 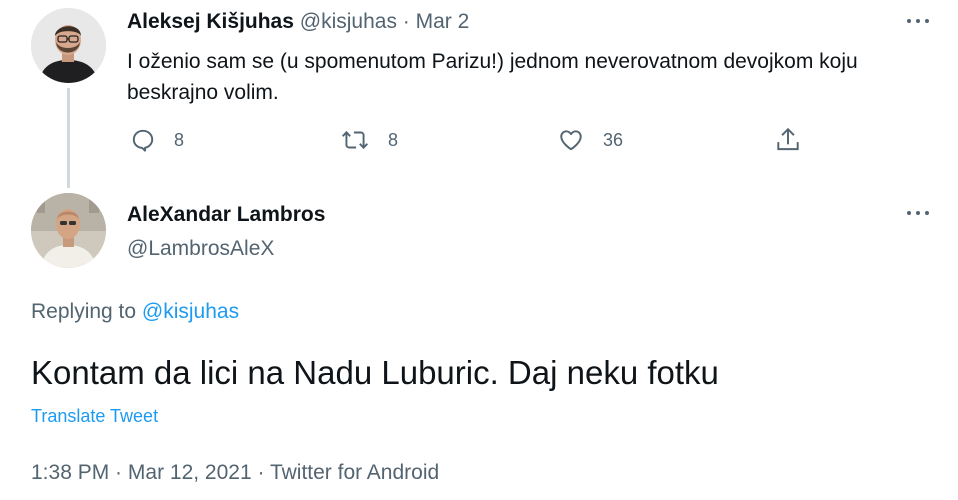 I want to click on like-button: 36, so click(x=590, y=140).